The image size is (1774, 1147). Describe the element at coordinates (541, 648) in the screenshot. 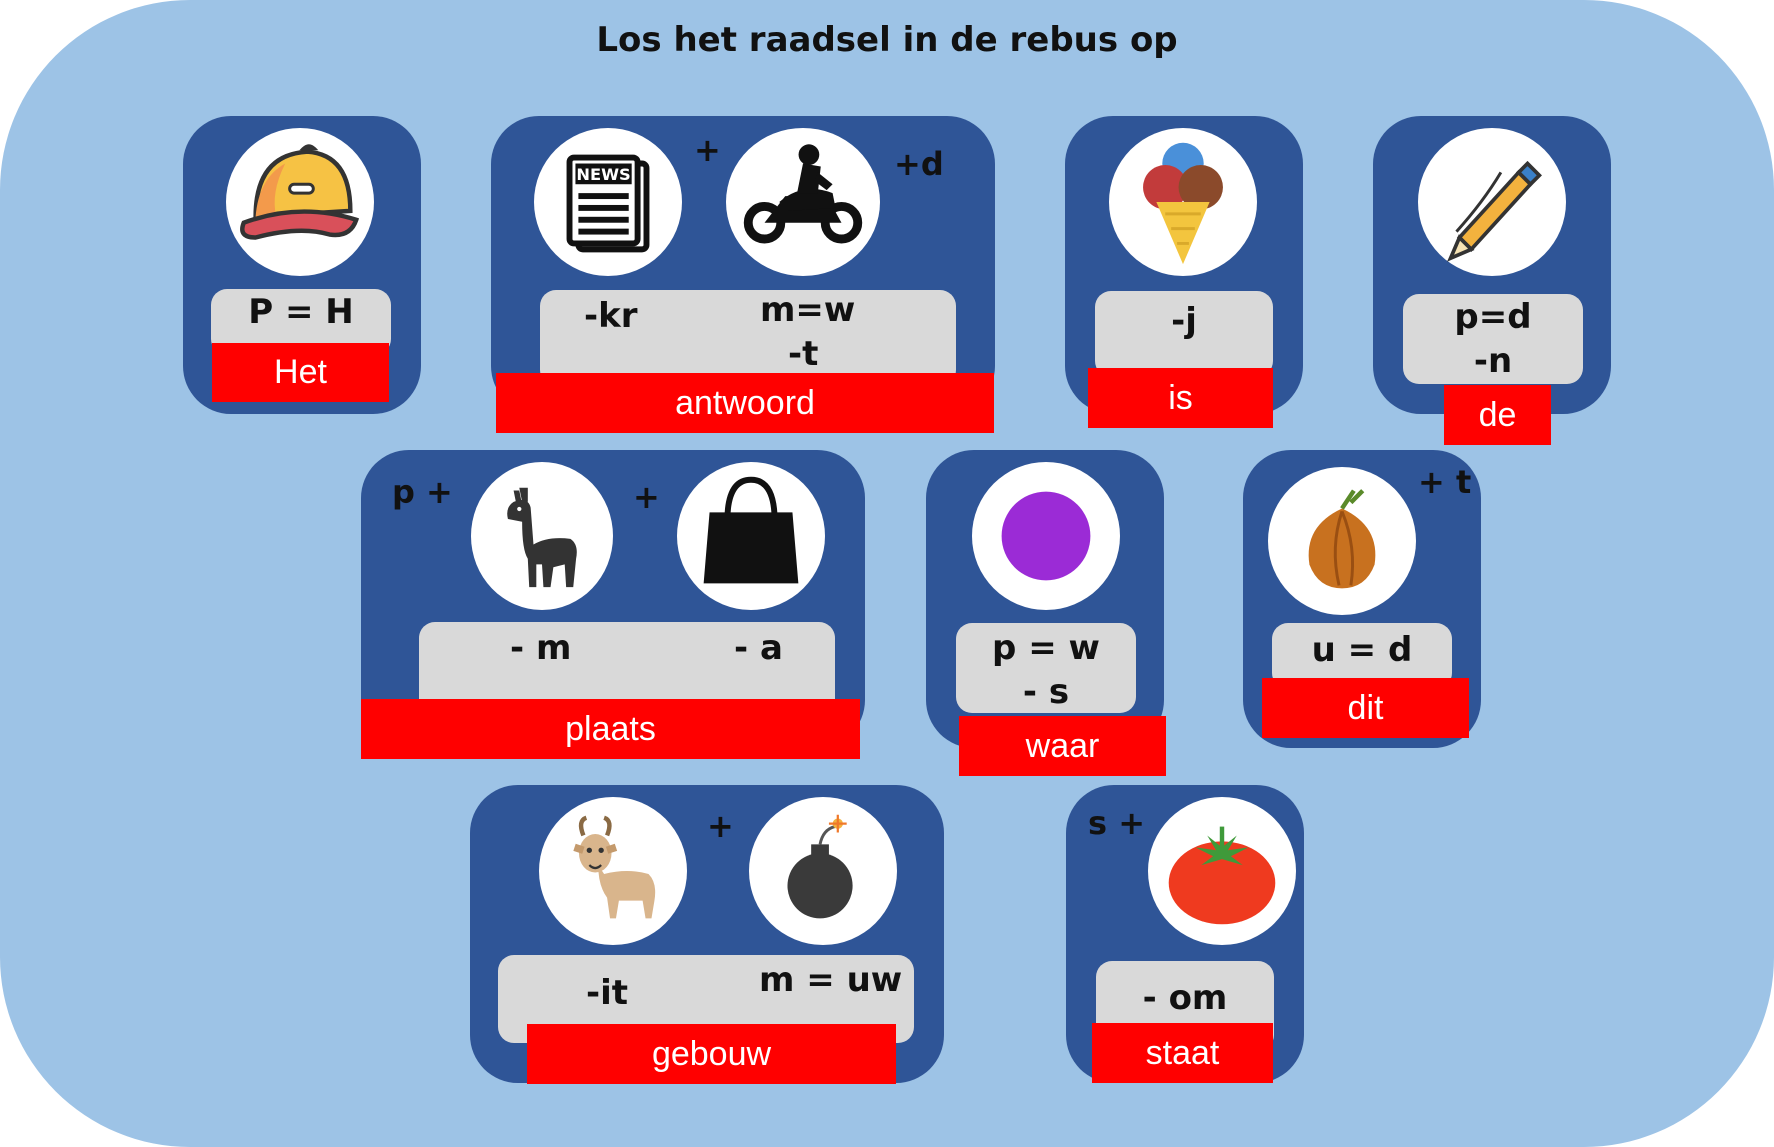

I see `card-plaats-hint-1: - m` at that location.